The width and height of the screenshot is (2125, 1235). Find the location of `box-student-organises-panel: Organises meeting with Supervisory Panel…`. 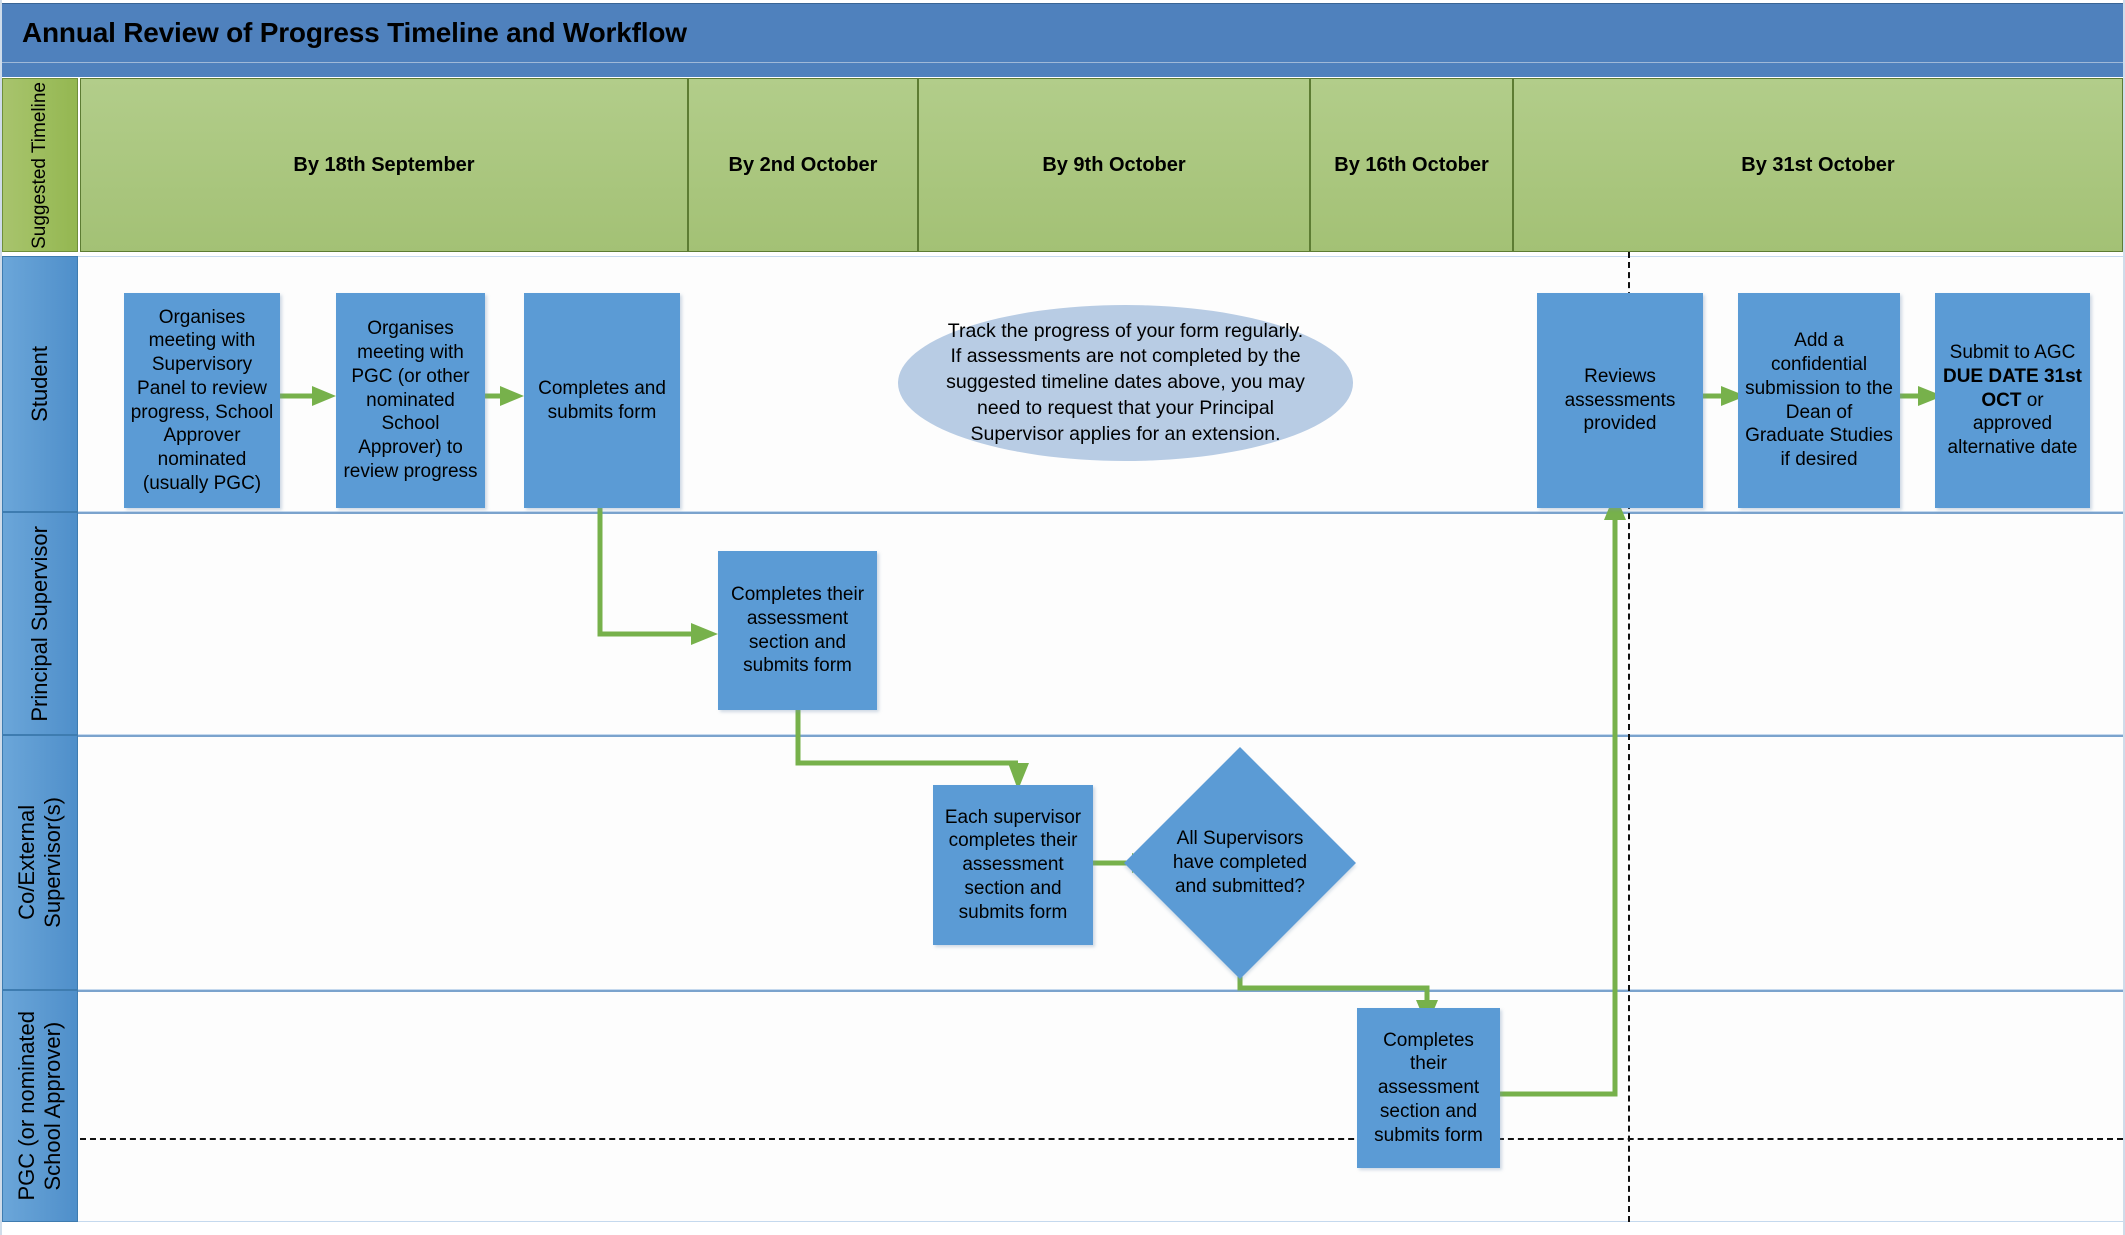

box-student-organises-panel: Organises meeting with Supervisory Panel… is located at coordinates (202, 400).